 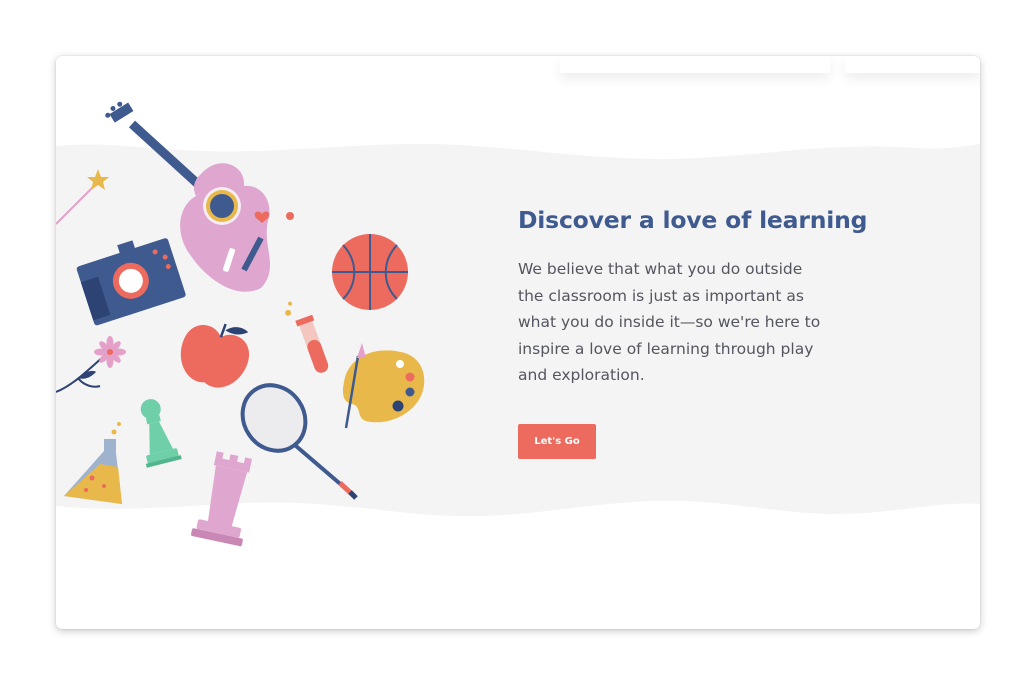 I want to click on chemistry-flask-icon, so click(x=93, y=463).